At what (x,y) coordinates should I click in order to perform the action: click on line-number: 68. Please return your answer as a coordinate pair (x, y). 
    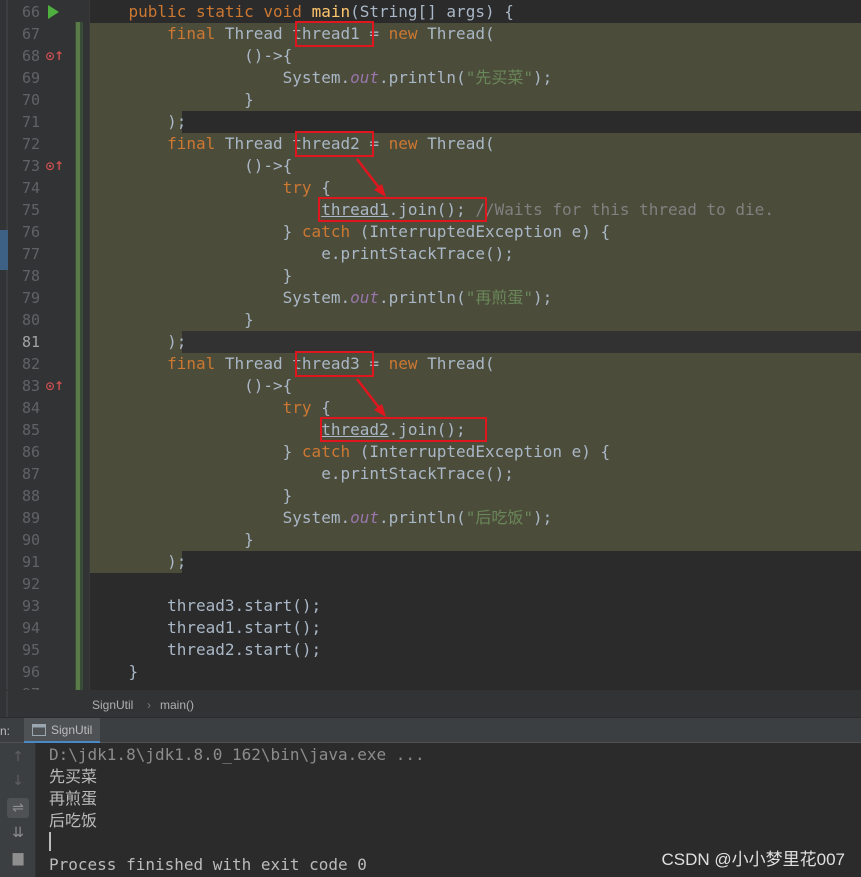
    Looking at the image, I should click on (20, 56).